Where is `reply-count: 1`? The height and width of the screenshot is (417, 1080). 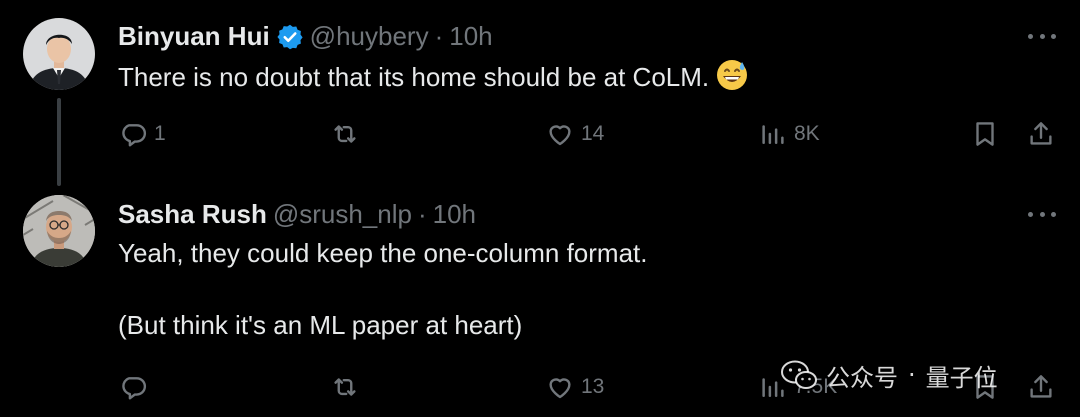 reply-count: 1 is located at coordinates (160, 133).